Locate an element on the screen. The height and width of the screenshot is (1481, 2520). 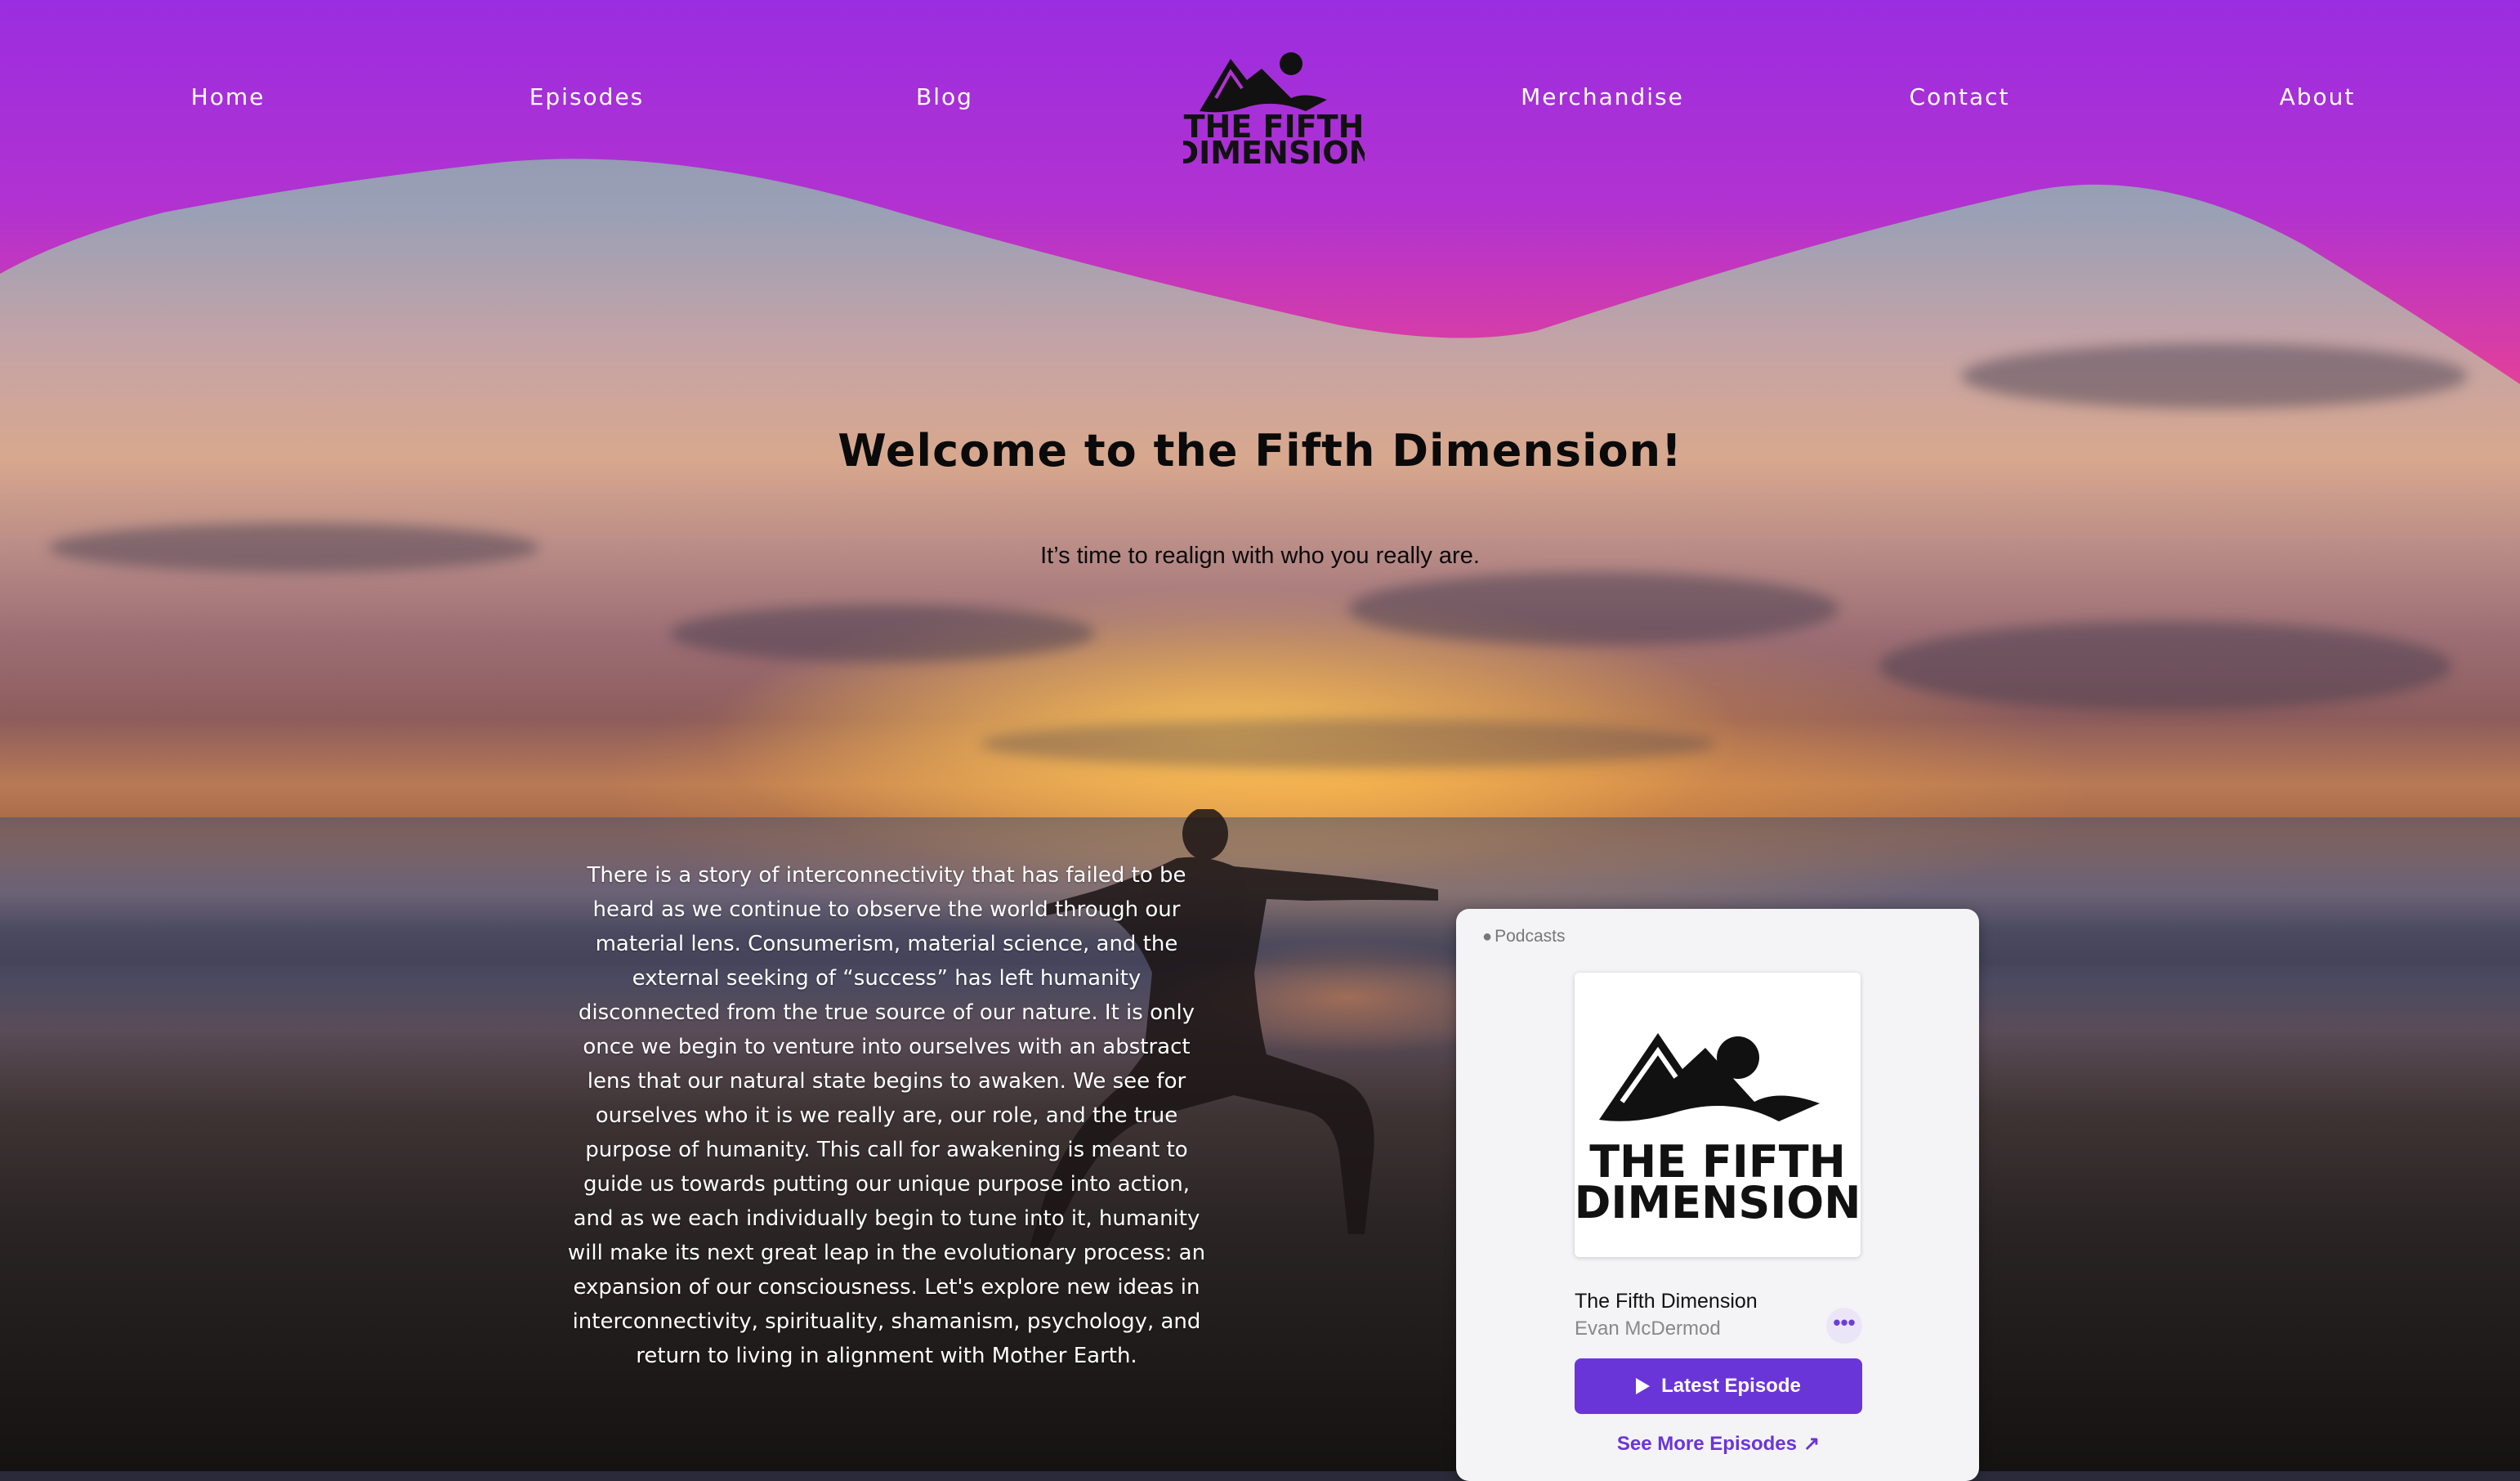
podcast-cover-art: THE FIFTH DIMENSION is located at coordinates (1718, 1115).